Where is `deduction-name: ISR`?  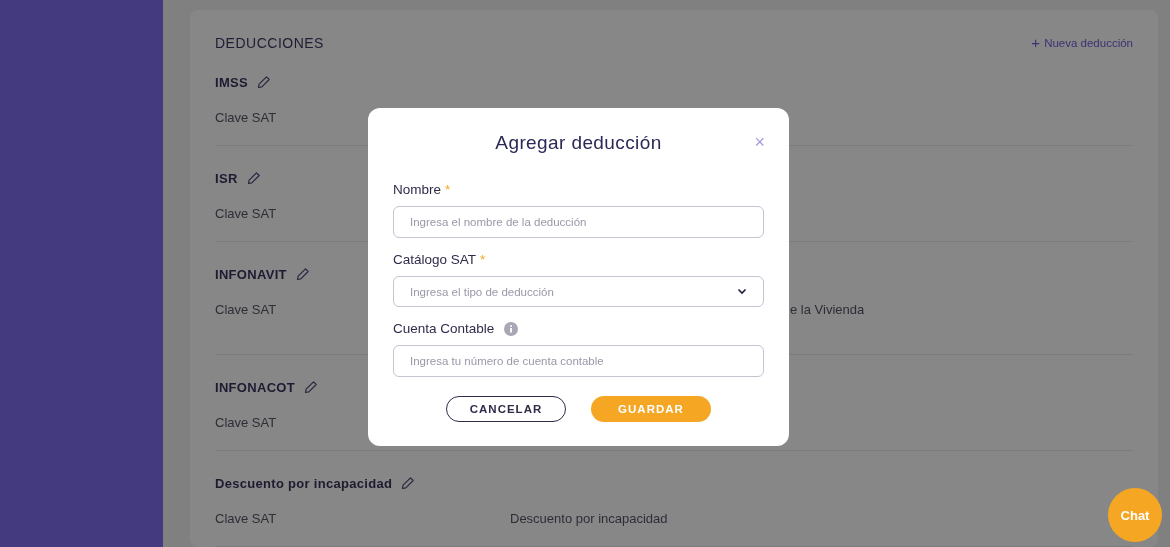
deduction-name: ISR is located at coordinates (226, 178).